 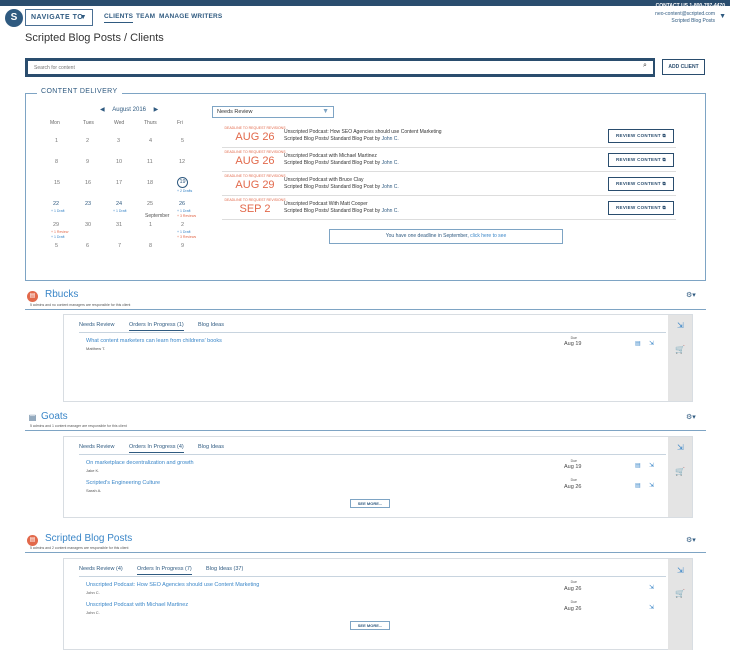 What do you see at coordinates (182, 182) in the screenshot?
I see `calendar-day-today: 19` at bounding box center [182, 182].